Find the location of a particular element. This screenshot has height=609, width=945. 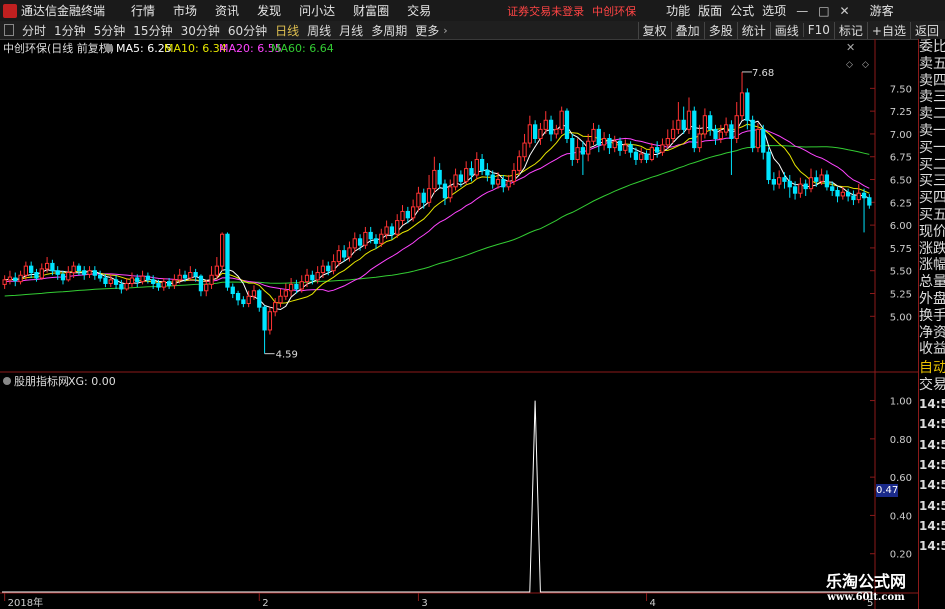

auto-trade-section: 自动 交易 is located at coordinates (932, 377).